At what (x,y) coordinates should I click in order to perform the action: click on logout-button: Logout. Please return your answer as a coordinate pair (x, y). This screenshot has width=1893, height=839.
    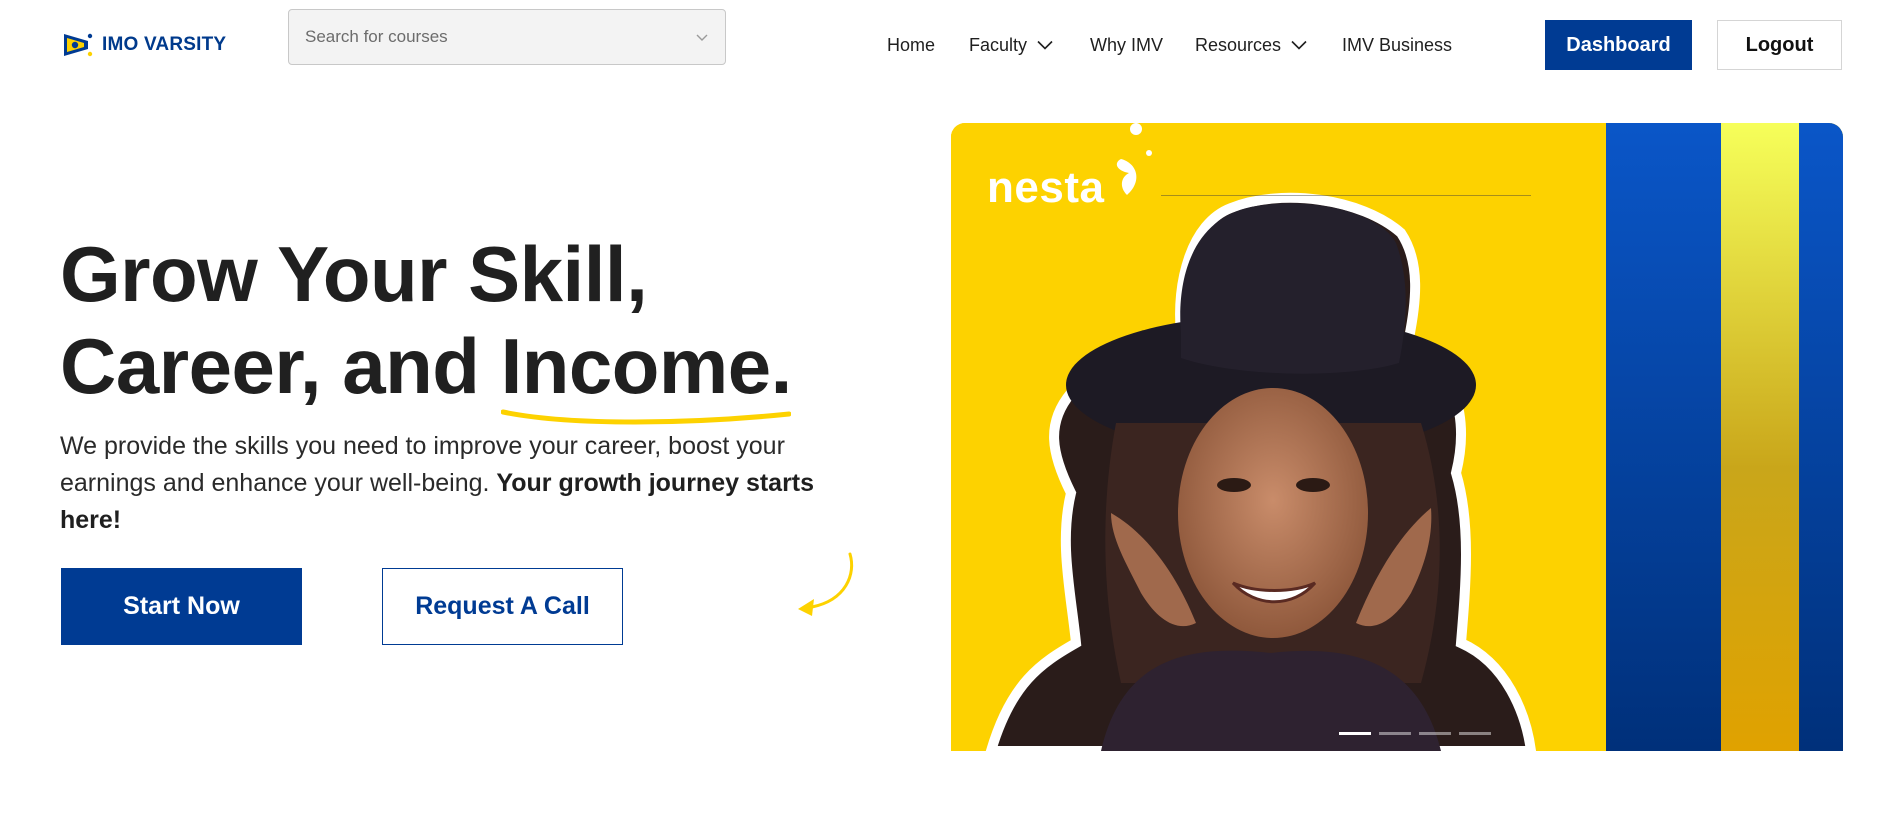
    Looking at the image, I should click on (1779, 45).